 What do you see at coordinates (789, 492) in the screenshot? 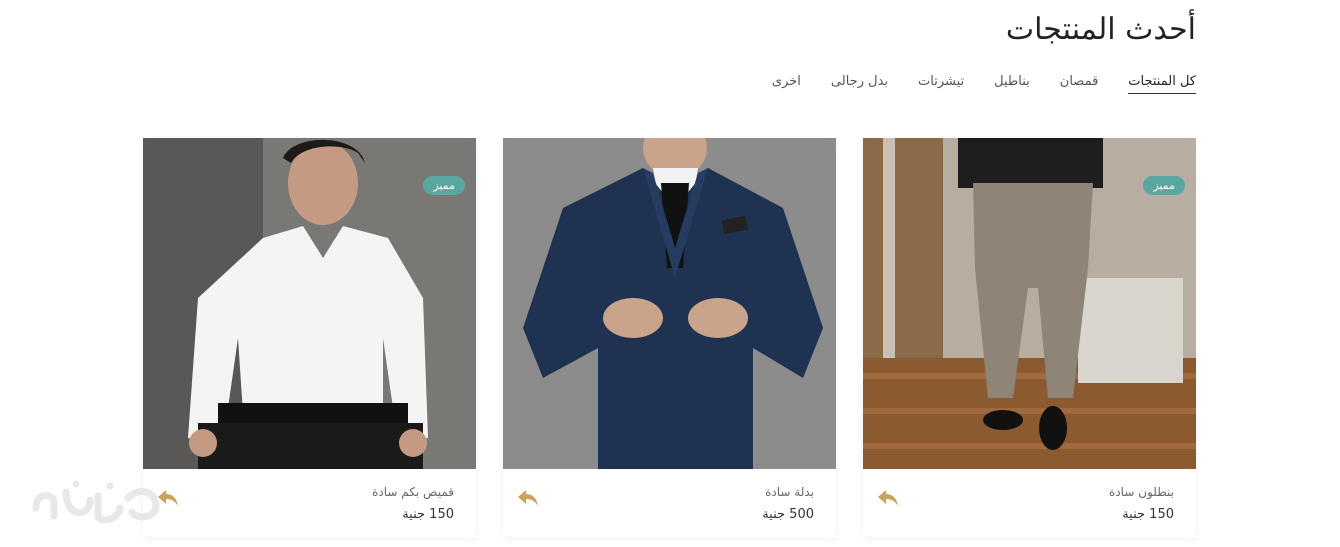
I see `product-name: بدلة سادة` at bounding box center [789, 492].